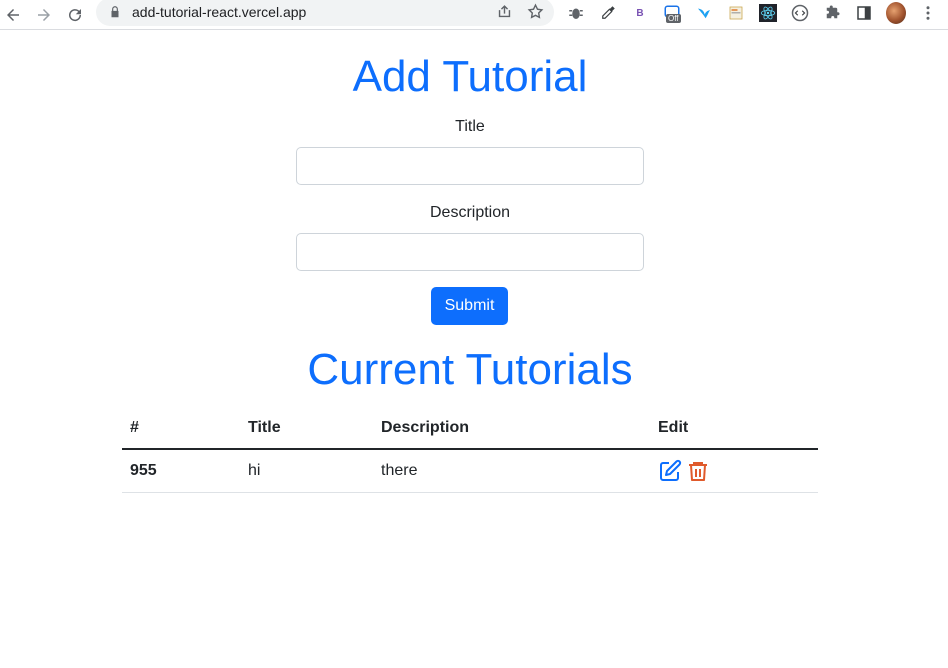 This screenshot has height=668, width=948. What do you see at coordinates (470, 212) in the screenshot?
I see `description-label: Description` at bounding box center [470, 212].